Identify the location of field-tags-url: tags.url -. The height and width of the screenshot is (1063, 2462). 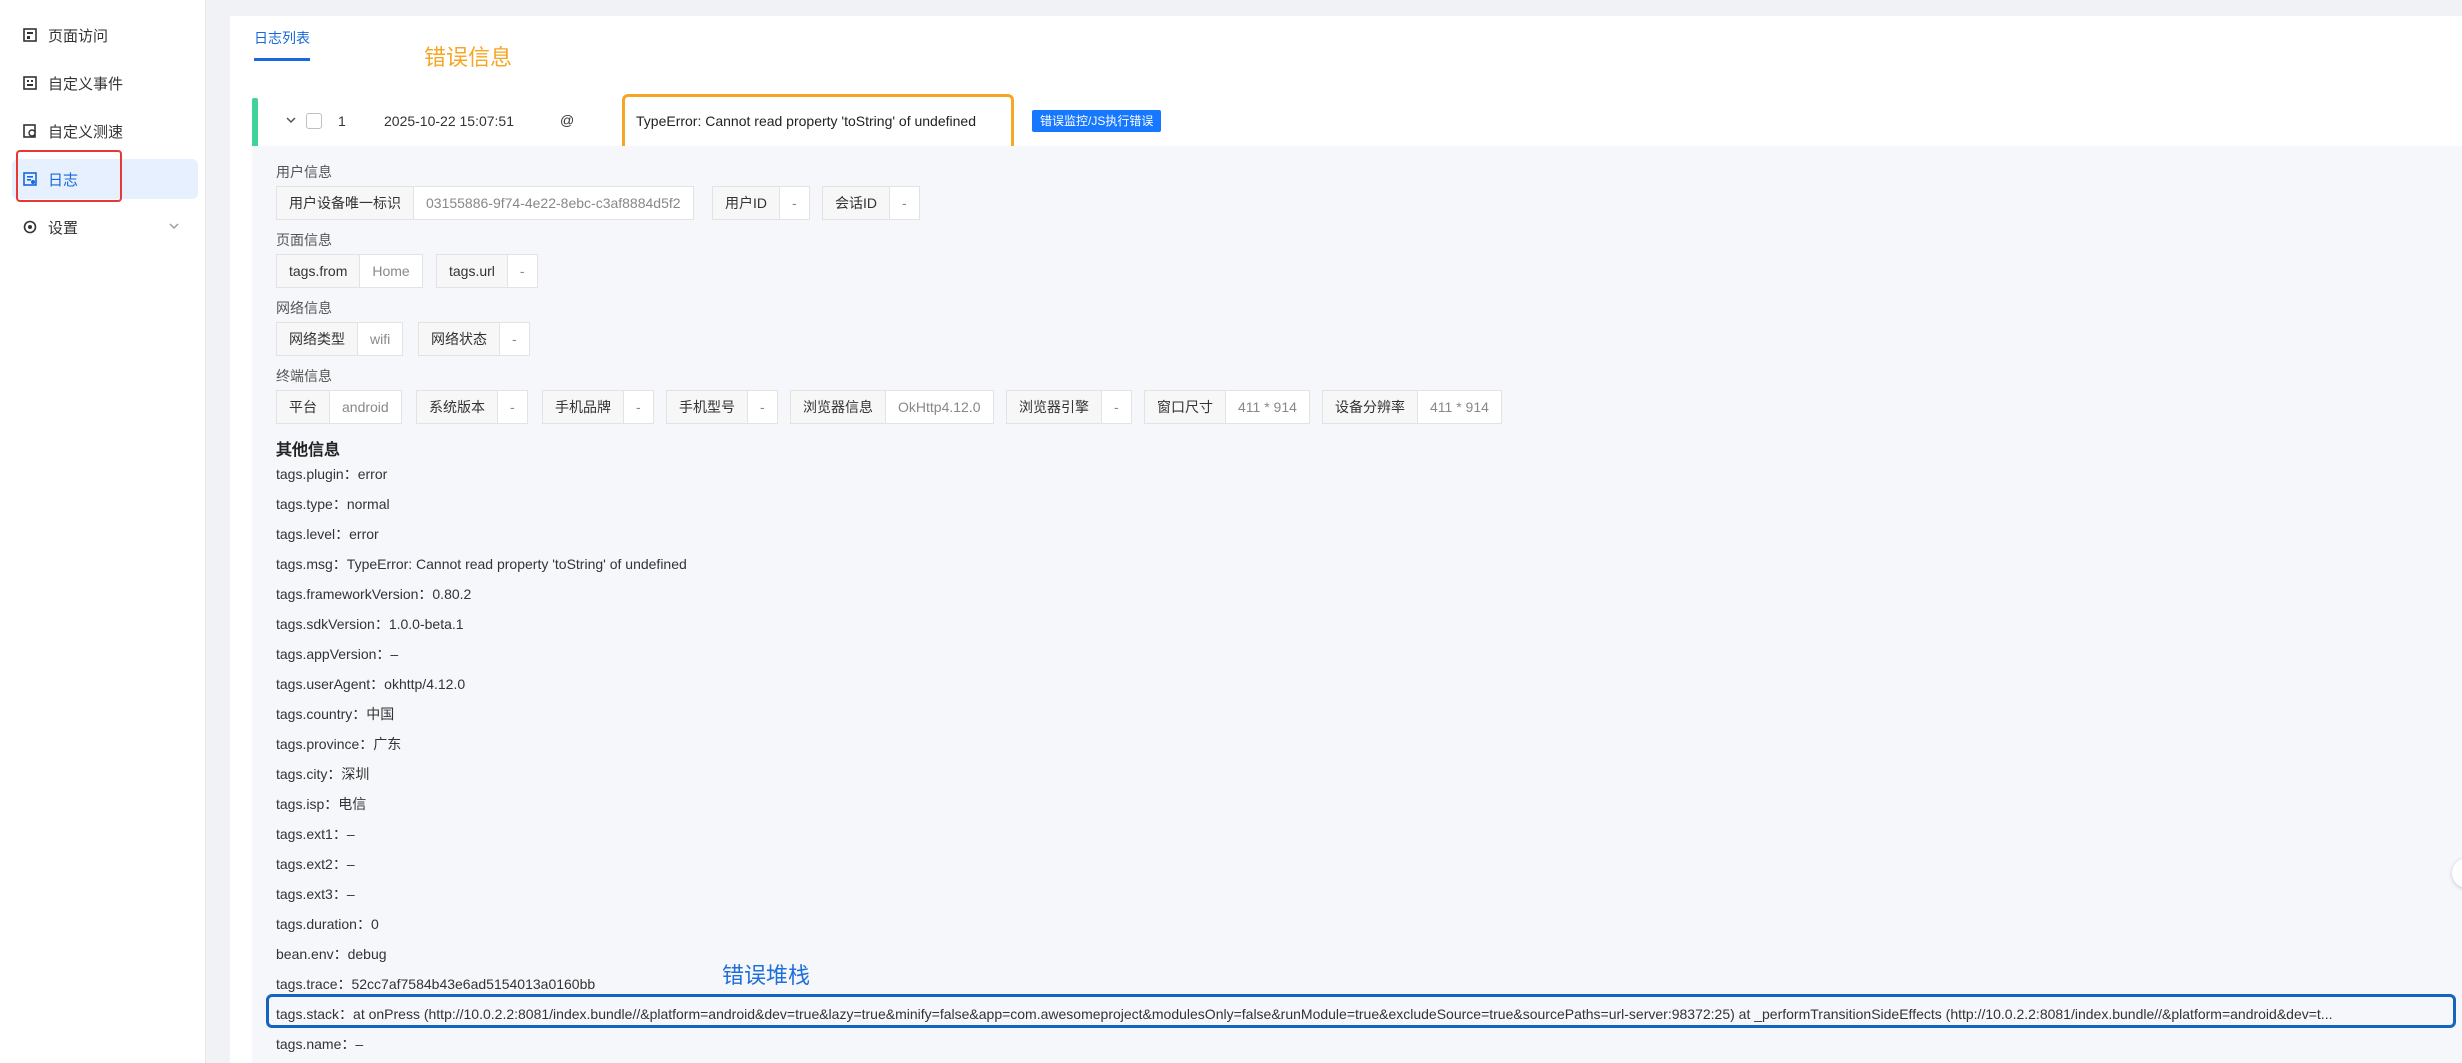
(487, 271).